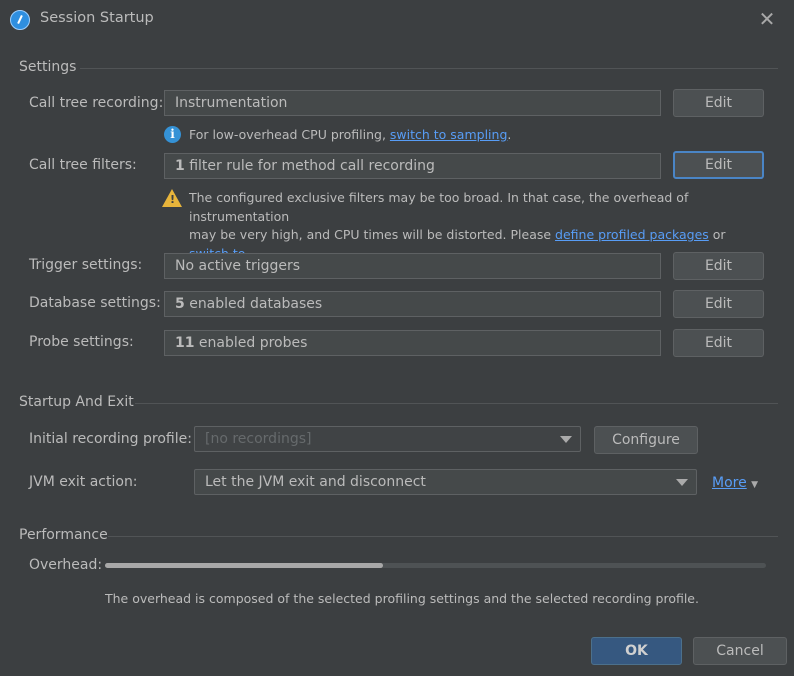  What do you see at coordinates (63, 535) in the screenshot?
I see `section-performance-title: Performance` at bounding box center [63, 535].